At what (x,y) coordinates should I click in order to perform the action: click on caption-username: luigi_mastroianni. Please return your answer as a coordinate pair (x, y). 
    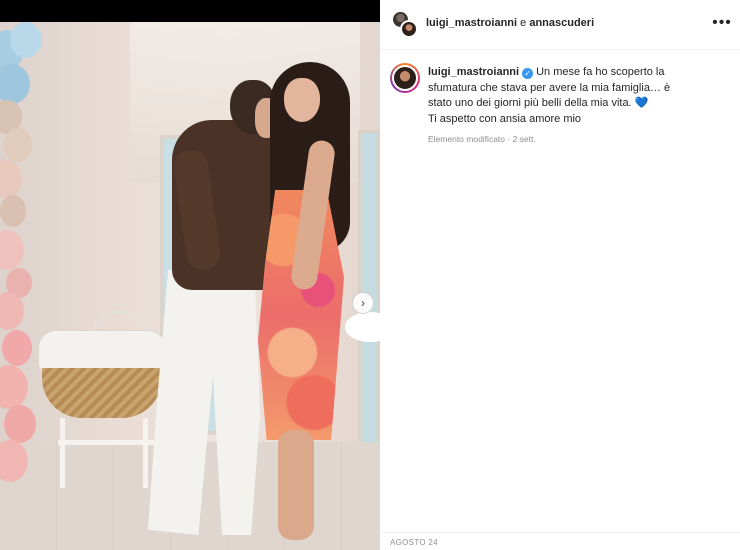
    Looking at the image, I should click on (473, 72).